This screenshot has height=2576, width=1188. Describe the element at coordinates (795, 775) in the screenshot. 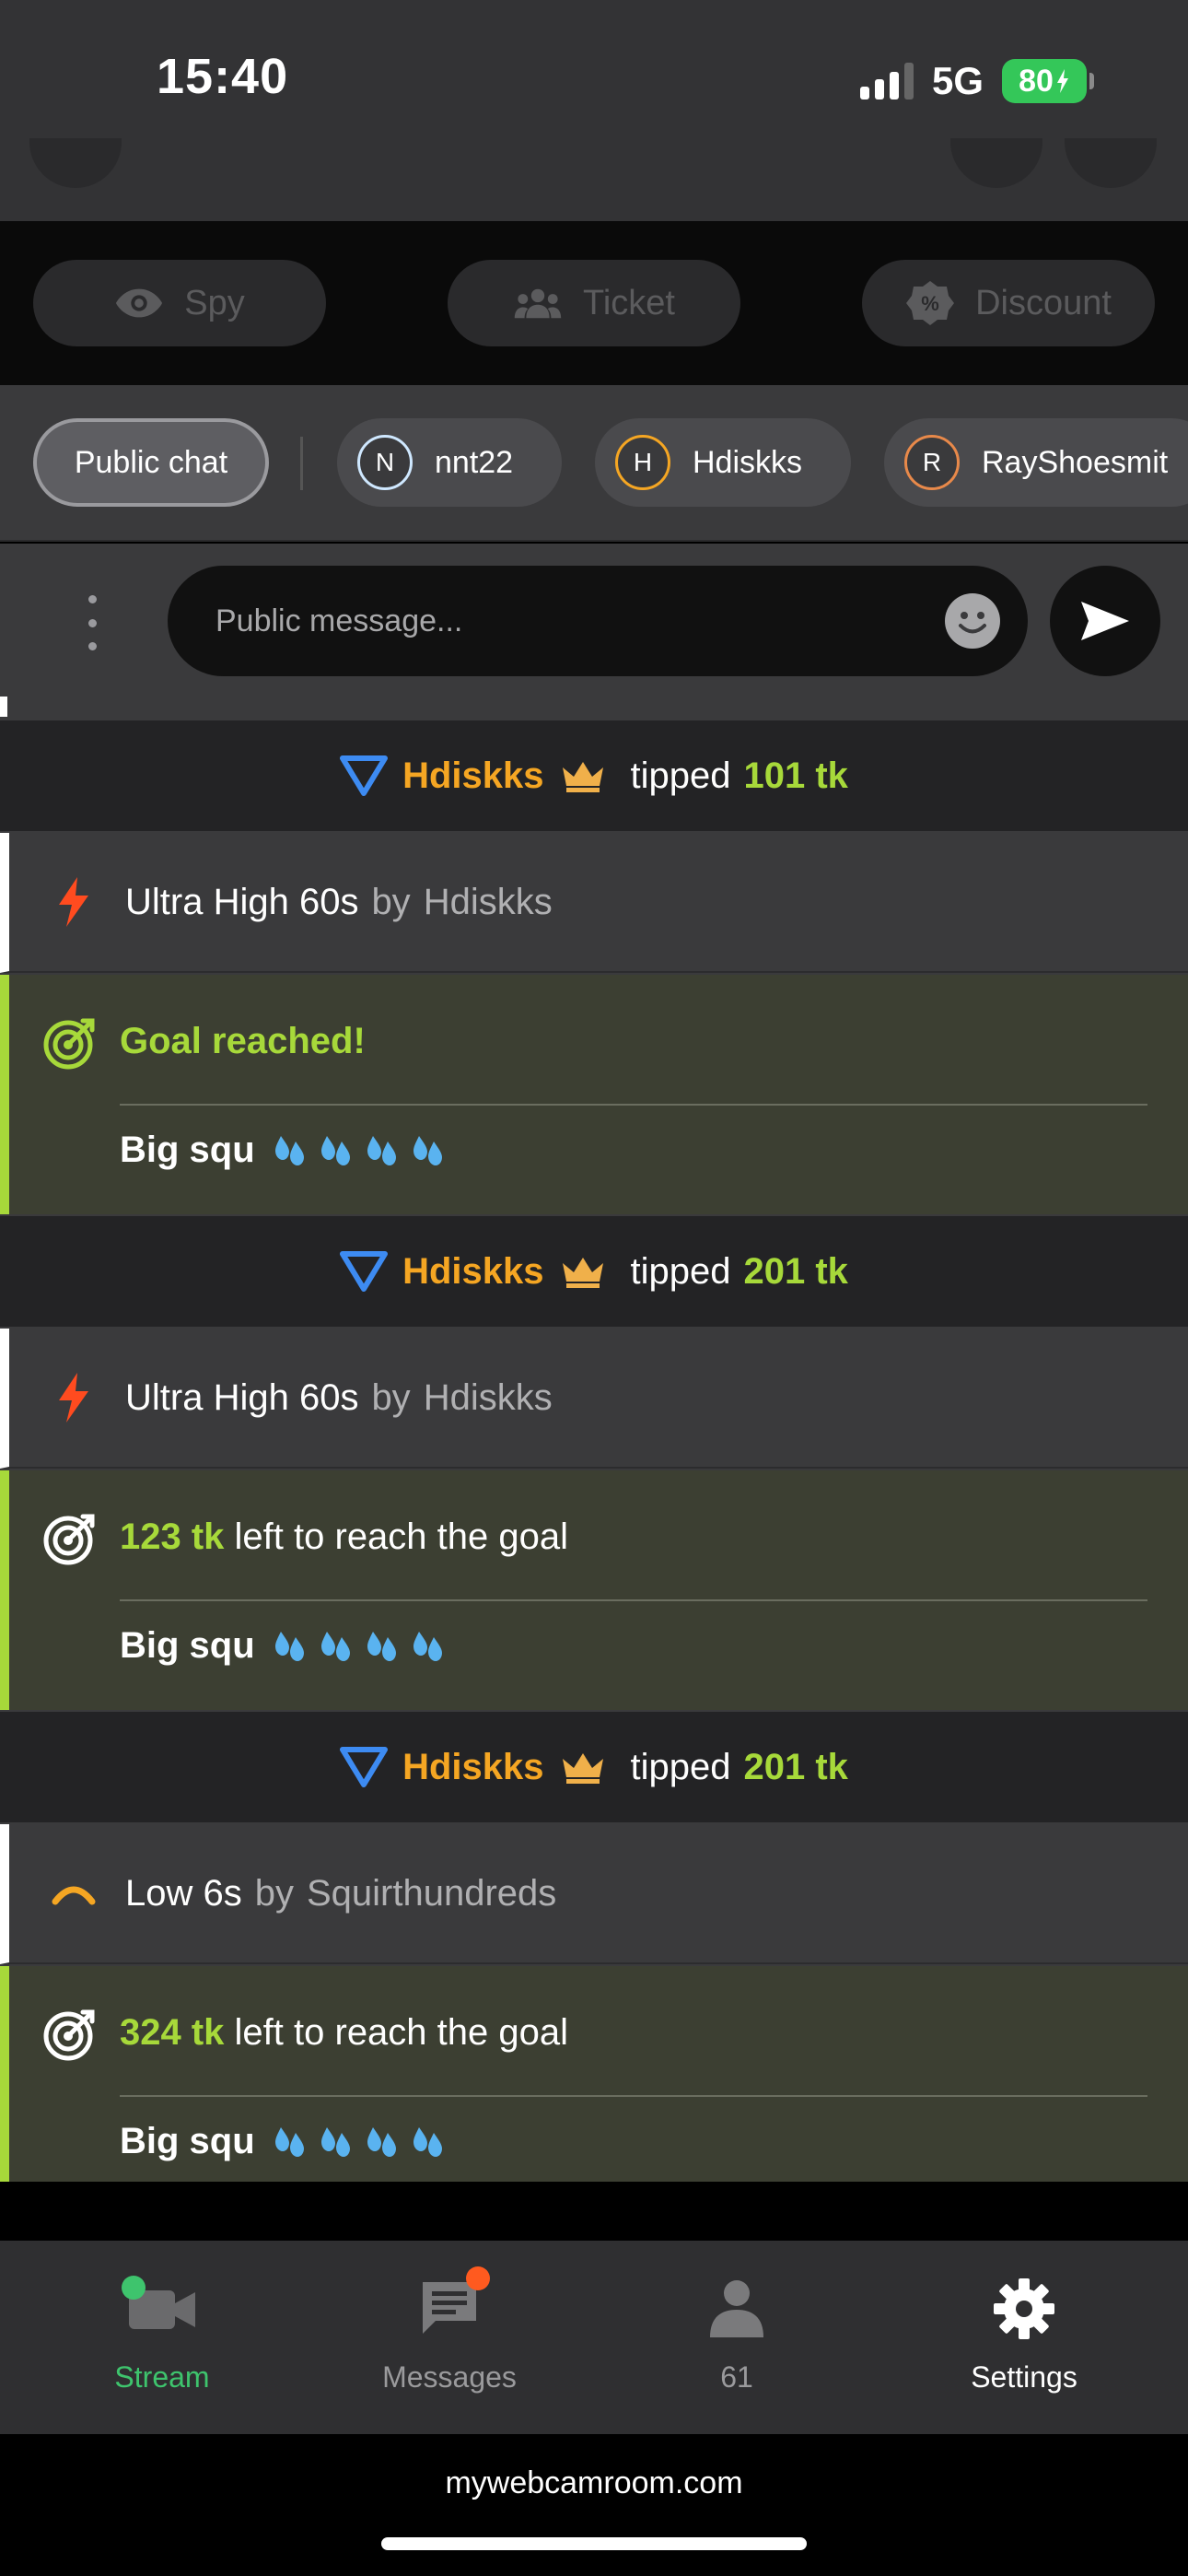

I see `tip-amount: 101 tk` at that location.